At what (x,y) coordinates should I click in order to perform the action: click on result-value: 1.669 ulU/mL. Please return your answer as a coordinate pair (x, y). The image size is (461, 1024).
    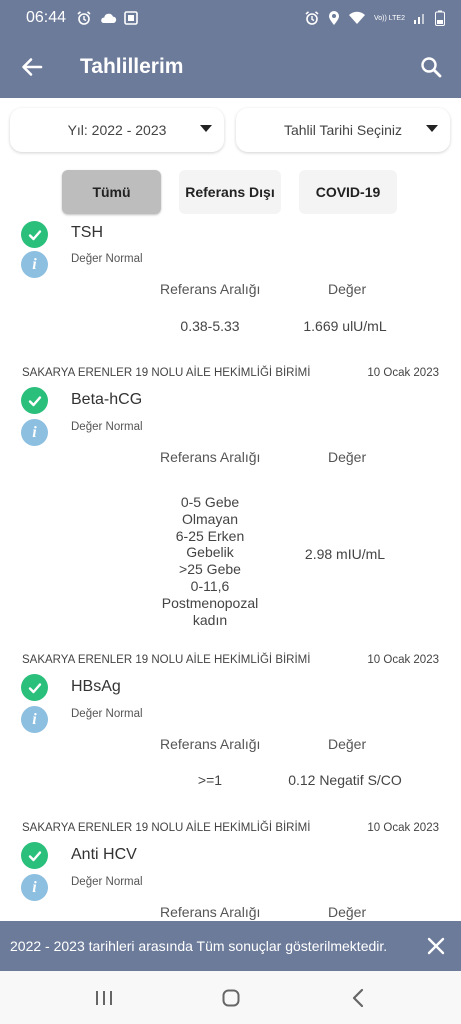
    Looking at the image, I should click on (345, 326).